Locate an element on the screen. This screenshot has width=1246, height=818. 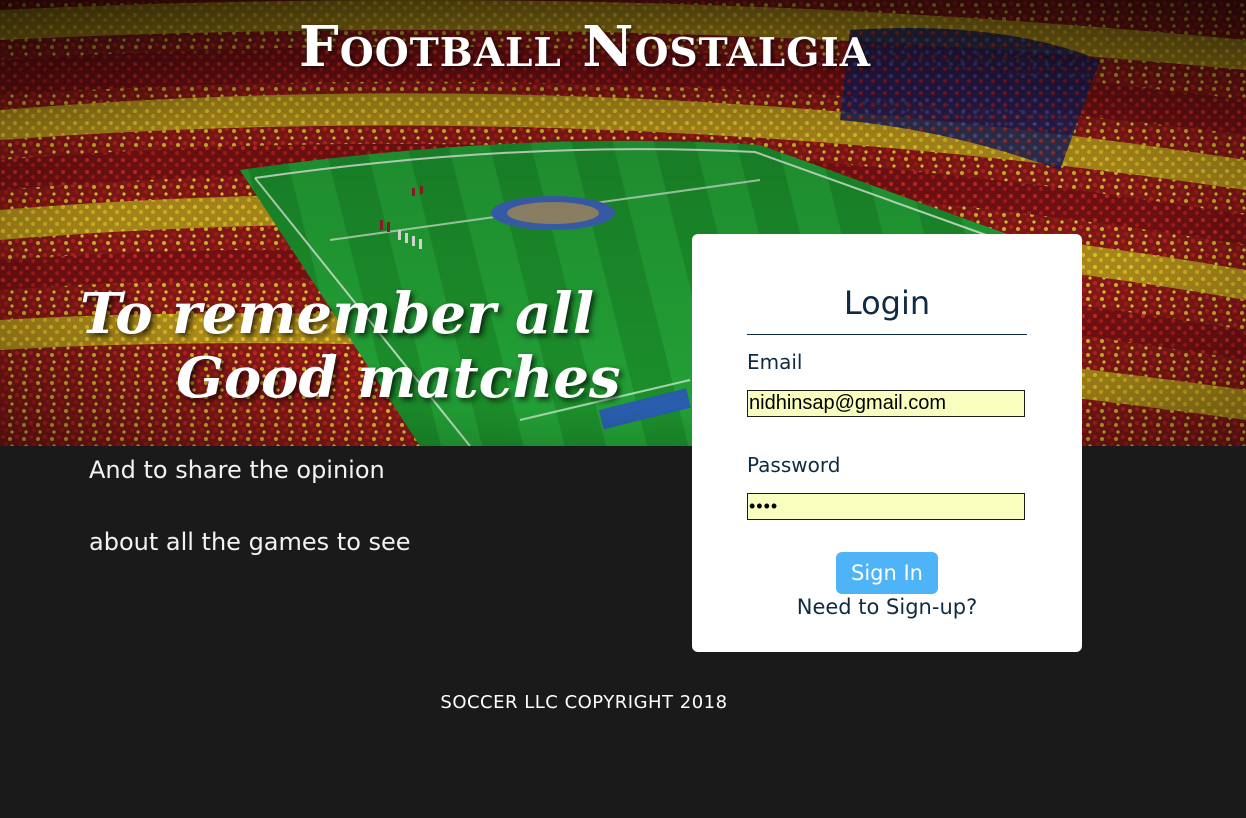
site-title: Football Nostalgia is located at coordinates (585, 47).